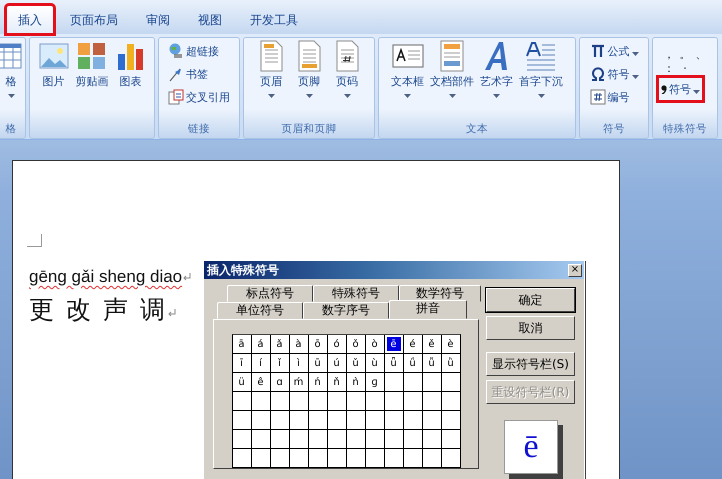 Image resolution: width=722 pixels, height=479 pixels. Describe the element at coordinates (440, 293) in the screenshot. I see `dialog-tab: 数学符号` at that location.